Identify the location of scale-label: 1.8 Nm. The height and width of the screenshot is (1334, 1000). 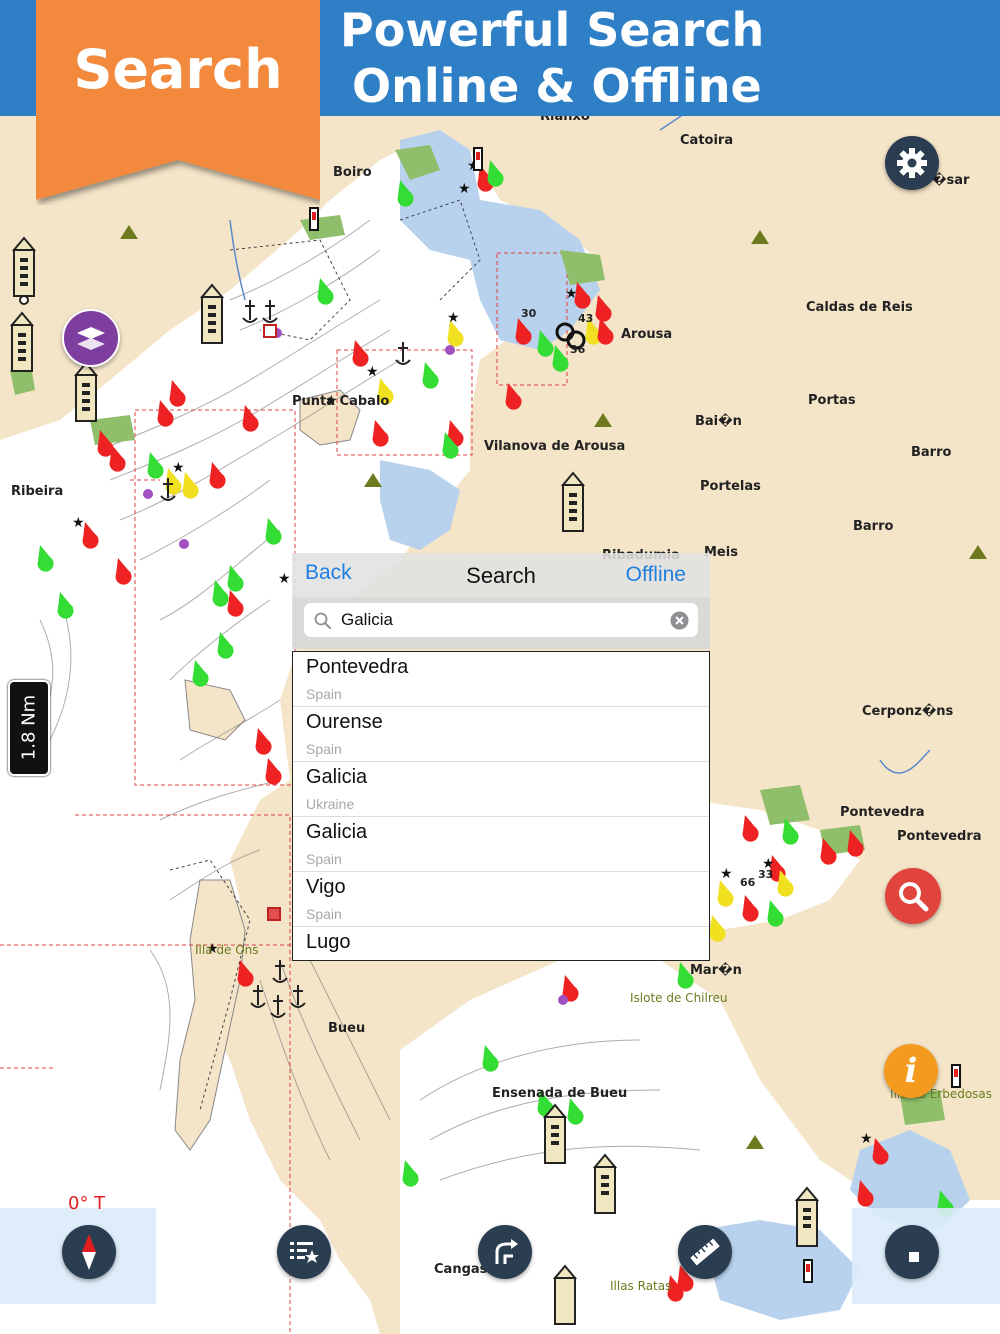
(29, 727).